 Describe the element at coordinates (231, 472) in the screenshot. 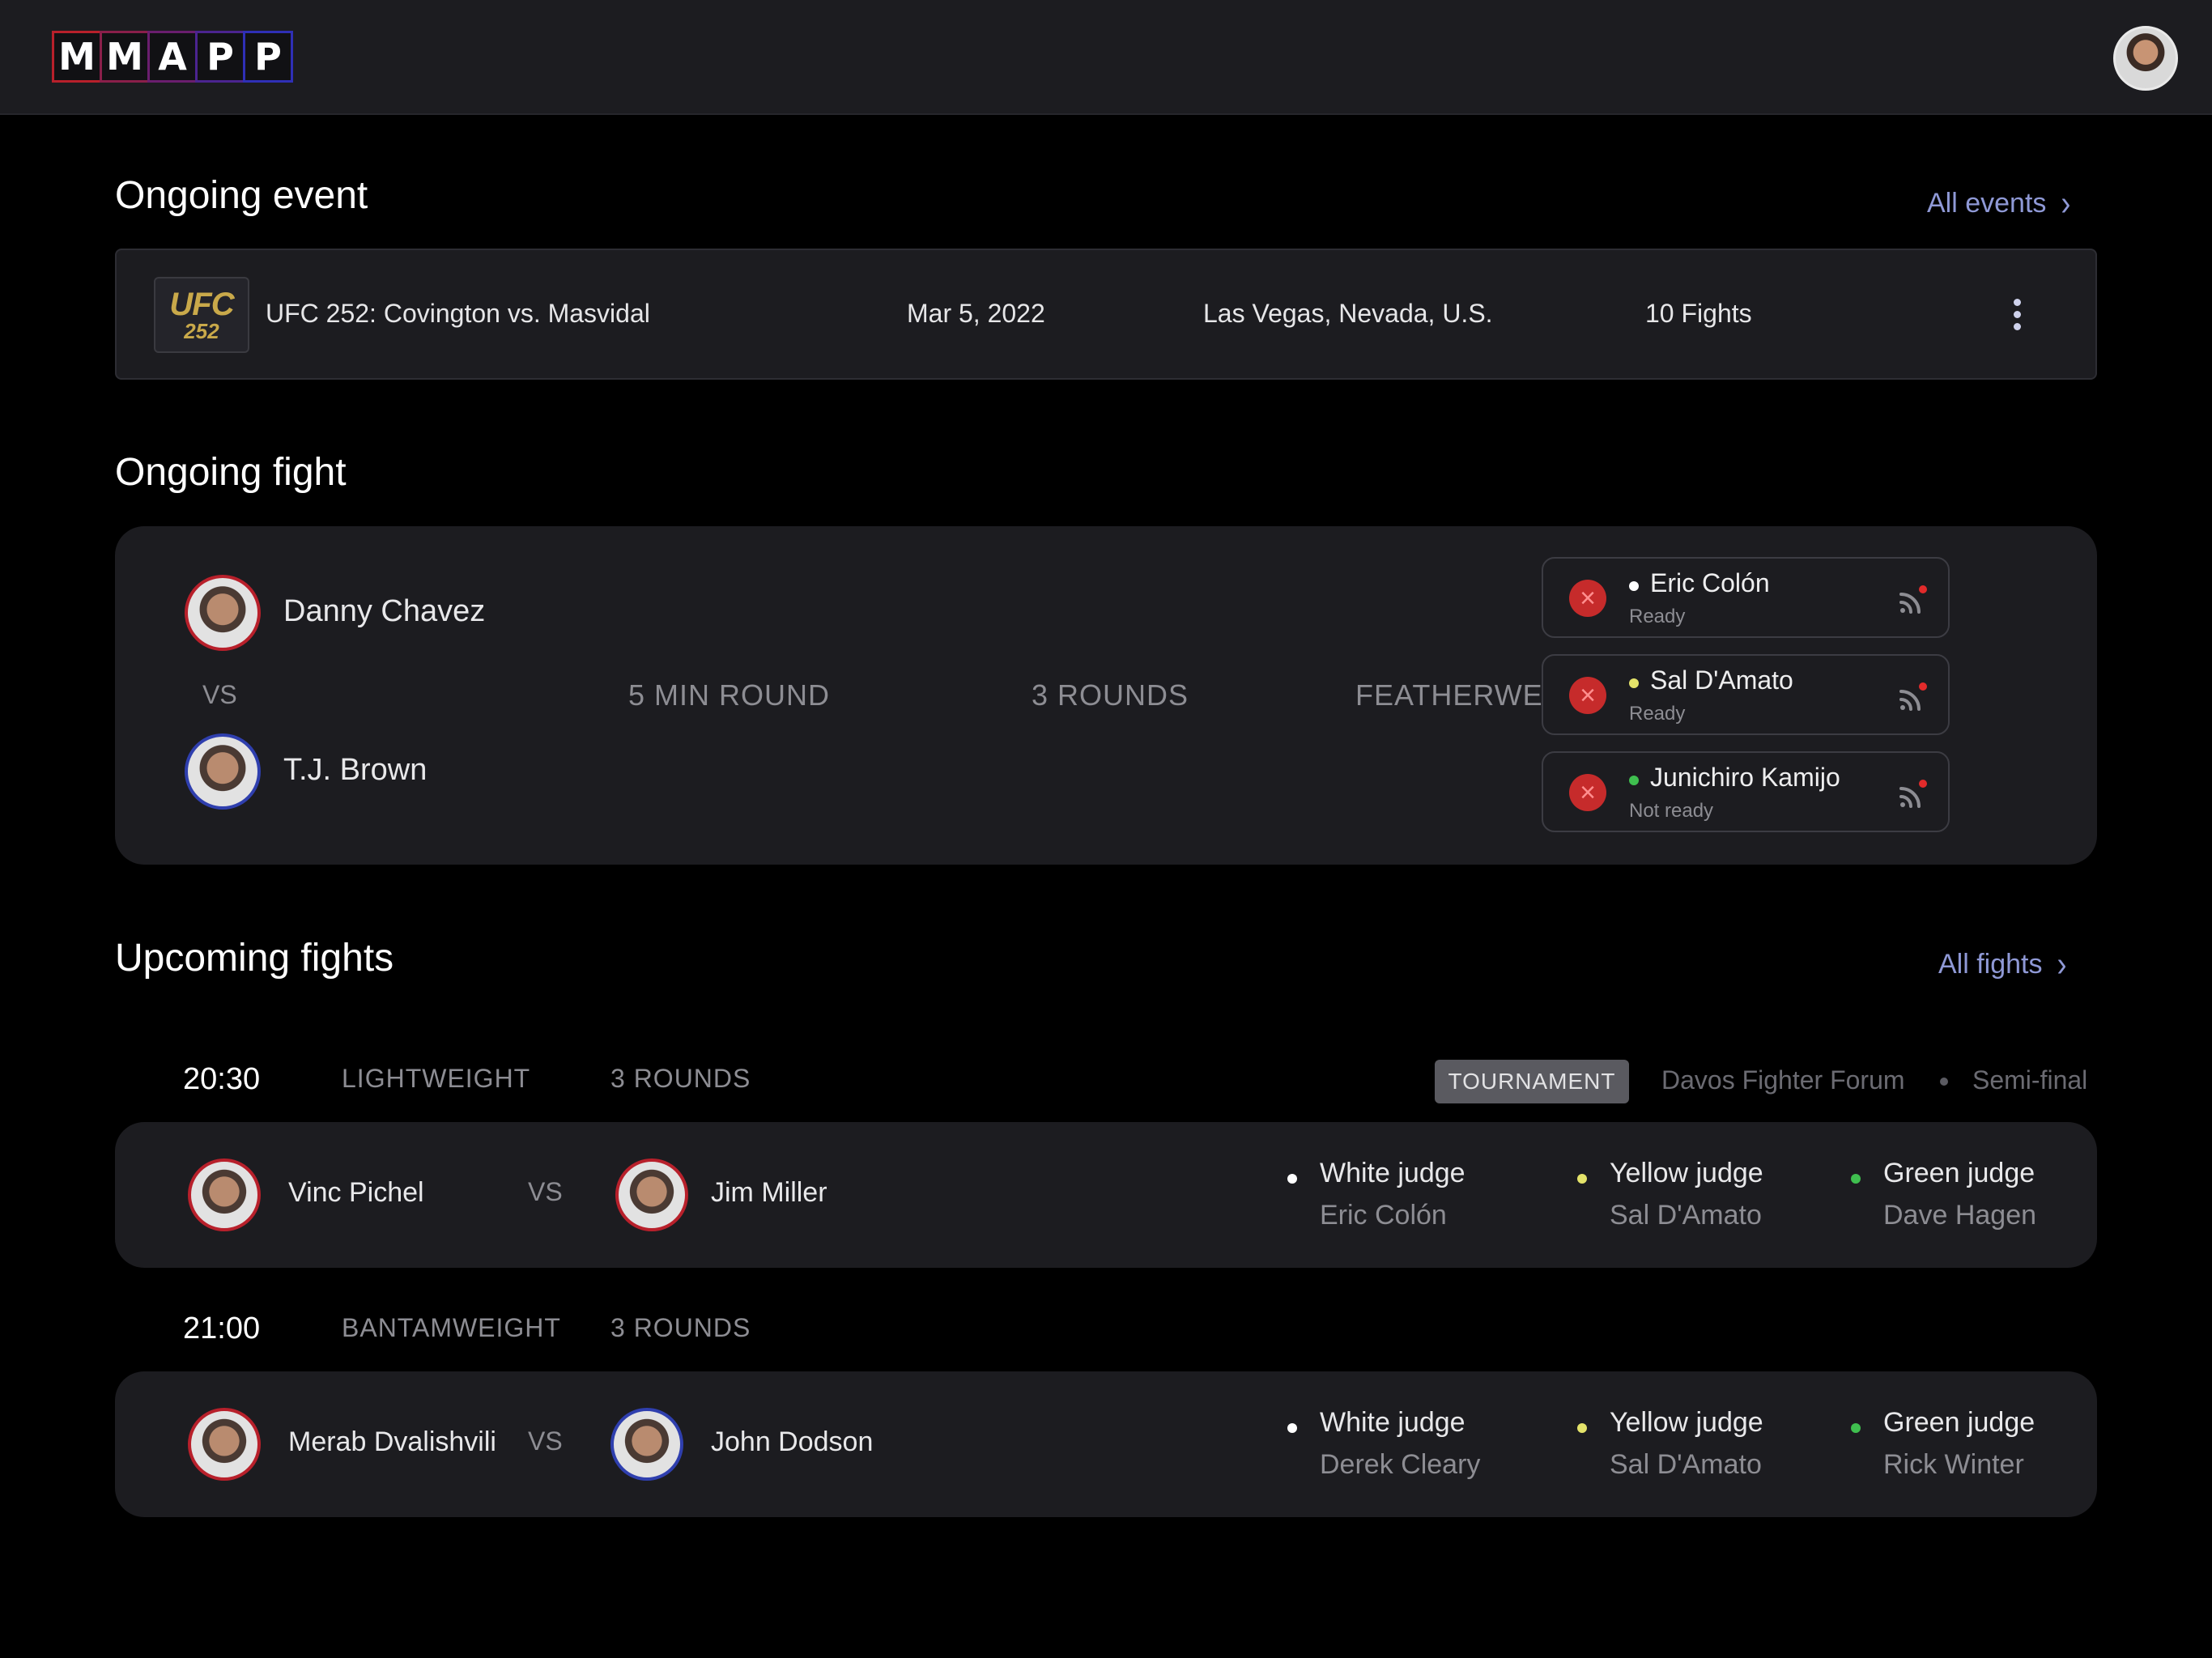

I see `ongoing-fight-heading: Ongoing fight` at that location.